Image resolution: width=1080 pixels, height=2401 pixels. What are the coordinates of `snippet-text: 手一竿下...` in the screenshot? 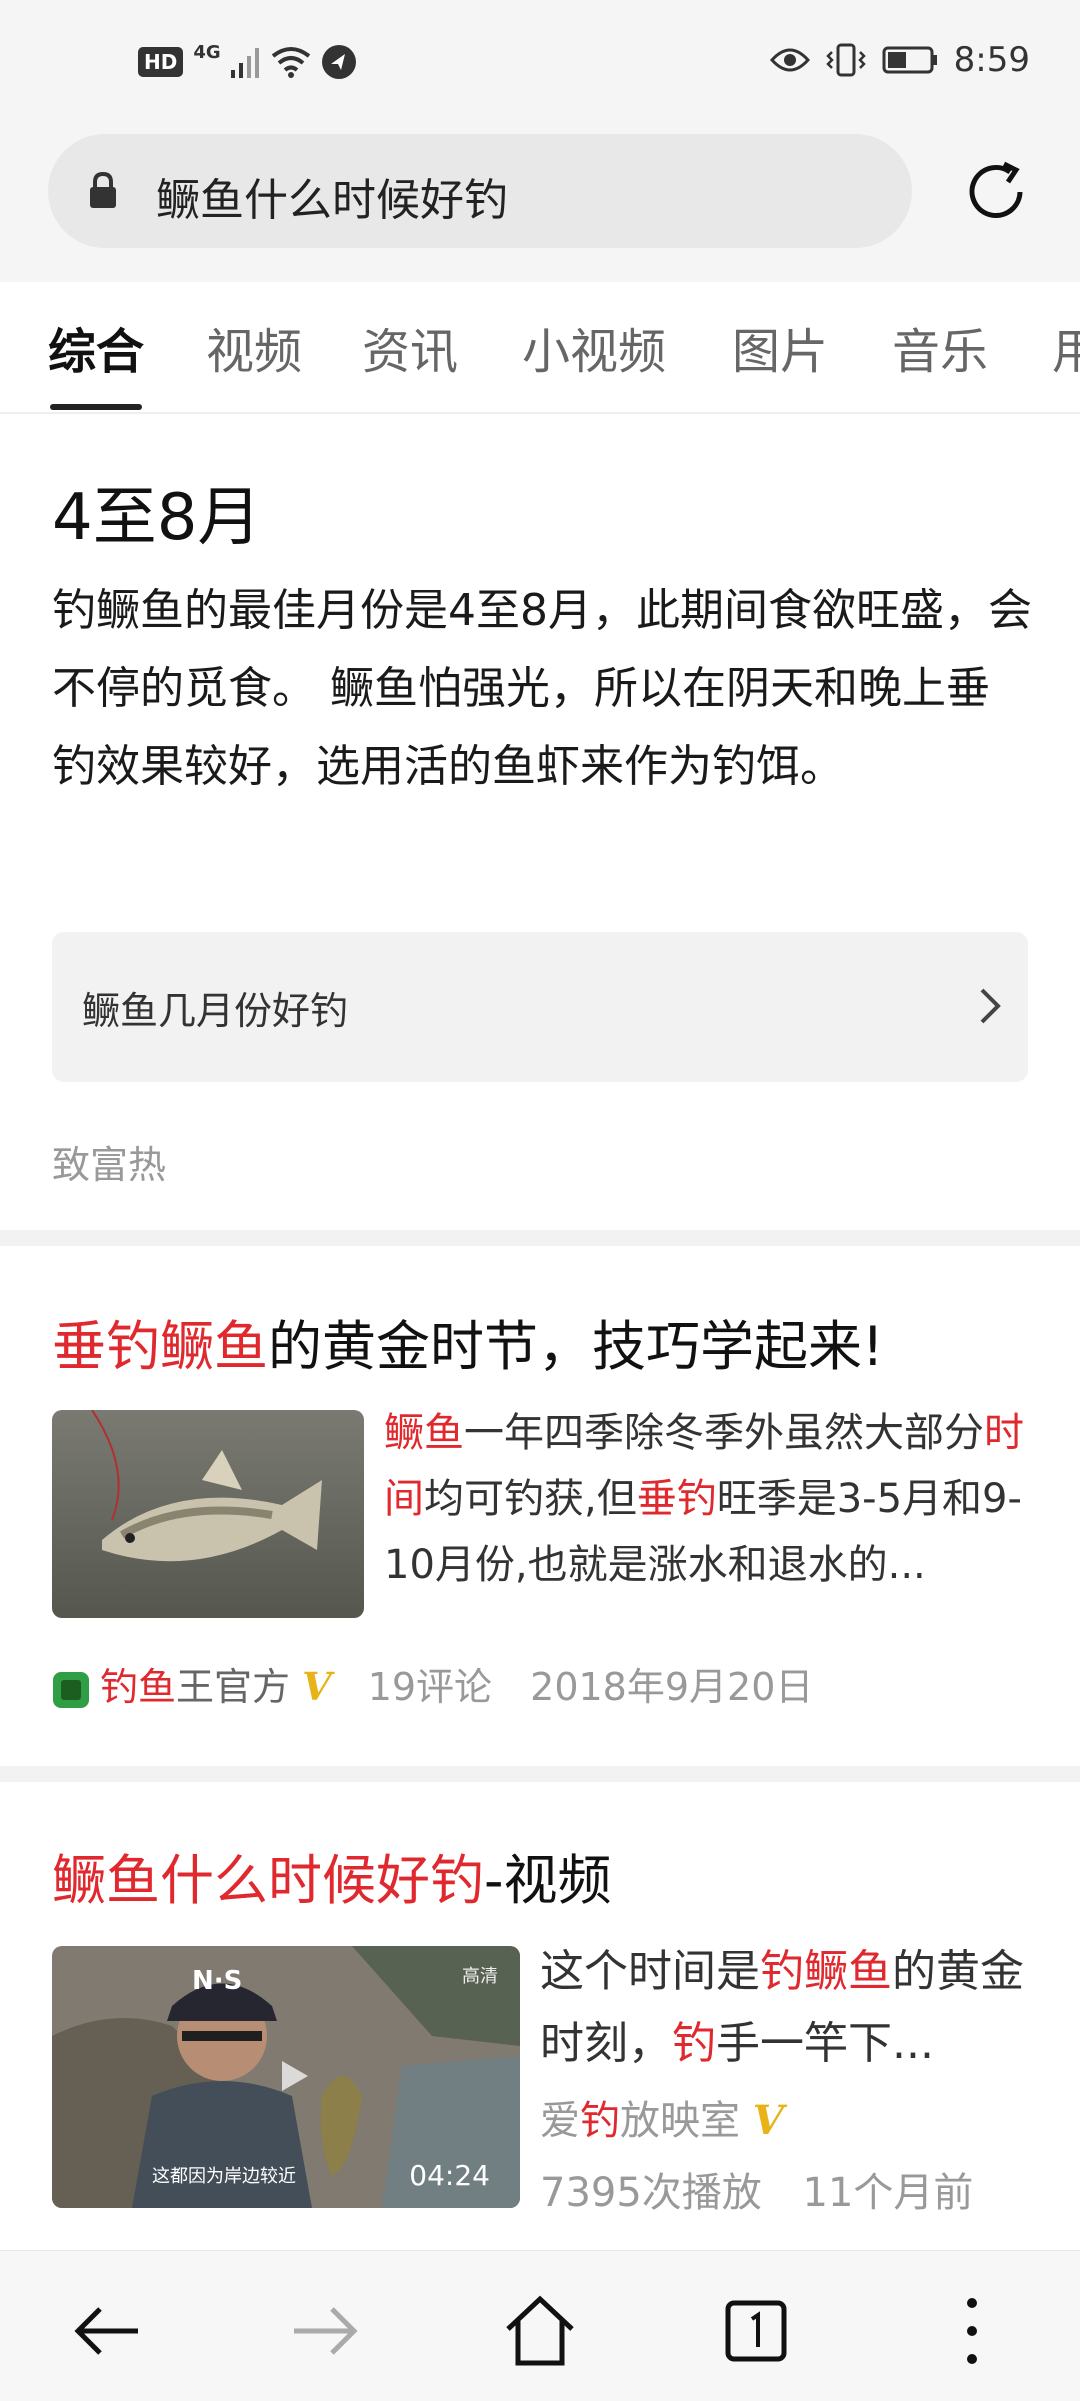 It's located at (825, 2043).